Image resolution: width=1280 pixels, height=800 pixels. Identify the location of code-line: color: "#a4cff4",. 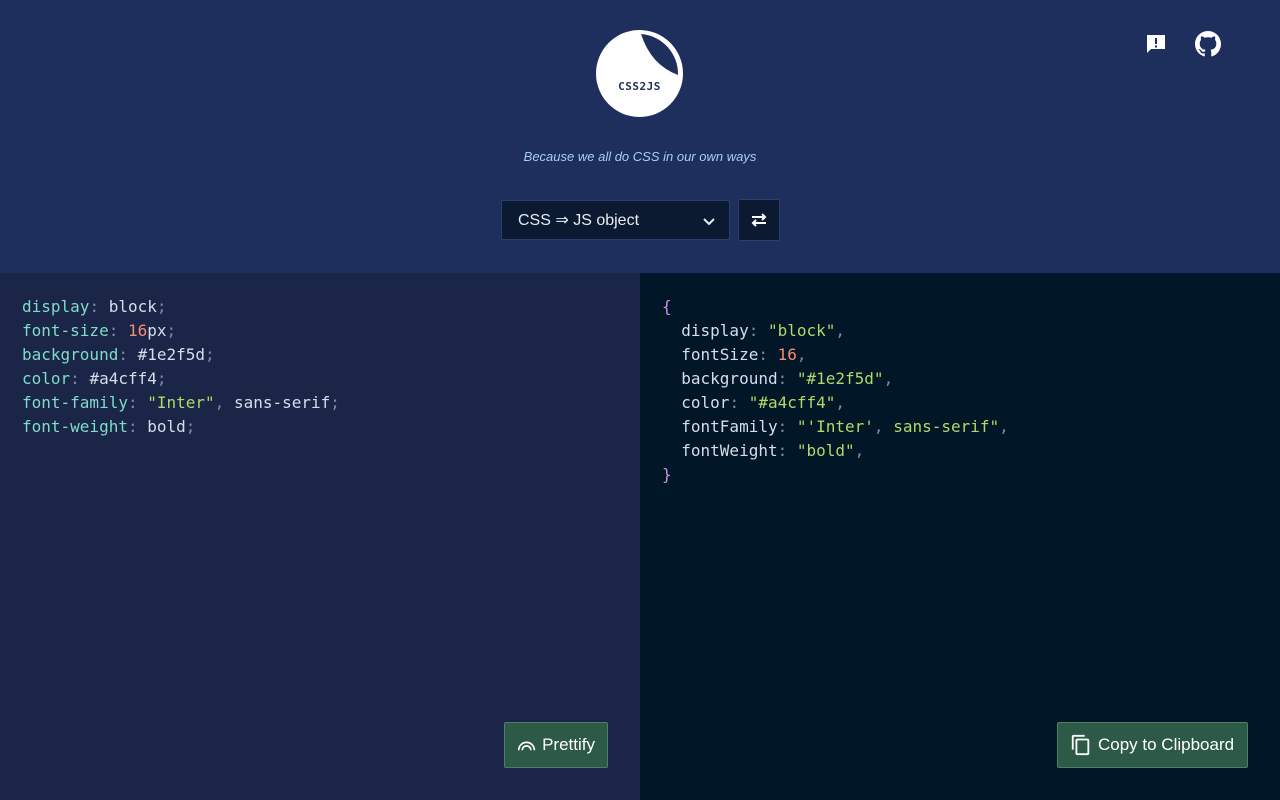
(835, 403).